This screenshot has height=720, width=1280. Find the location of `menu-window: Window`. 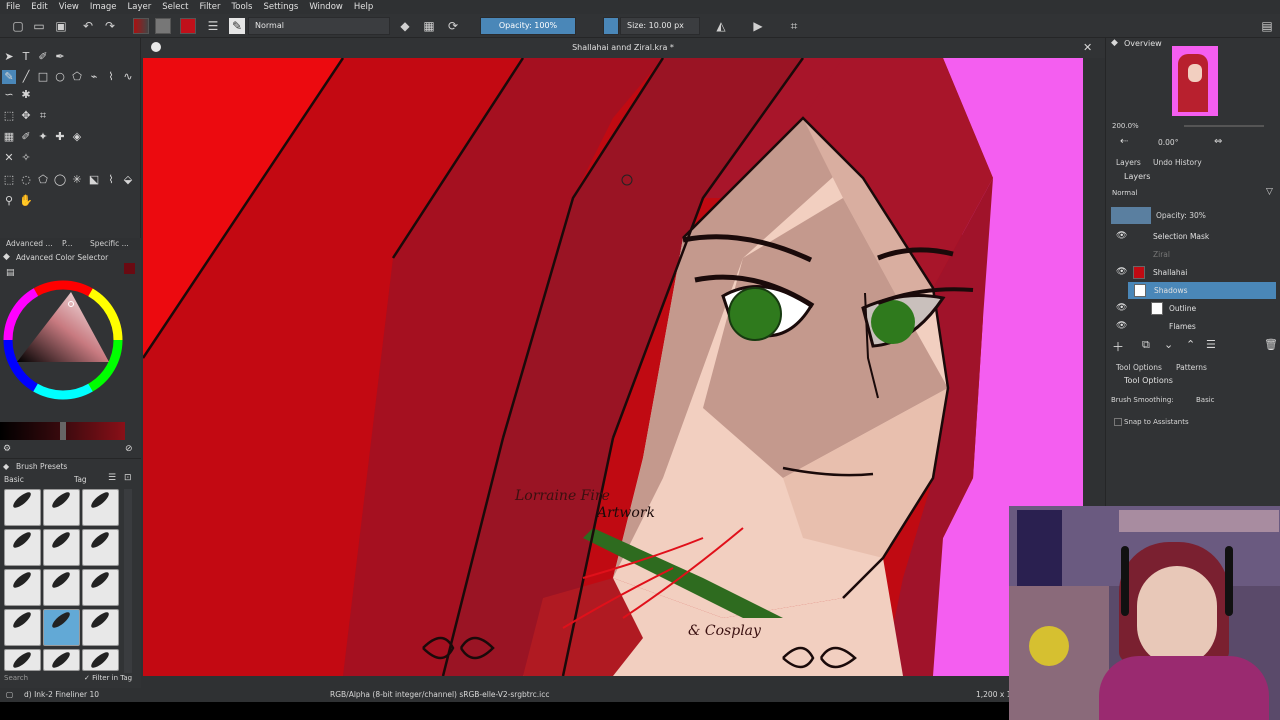

menu-window: Window is located at coordinates (326, 7).